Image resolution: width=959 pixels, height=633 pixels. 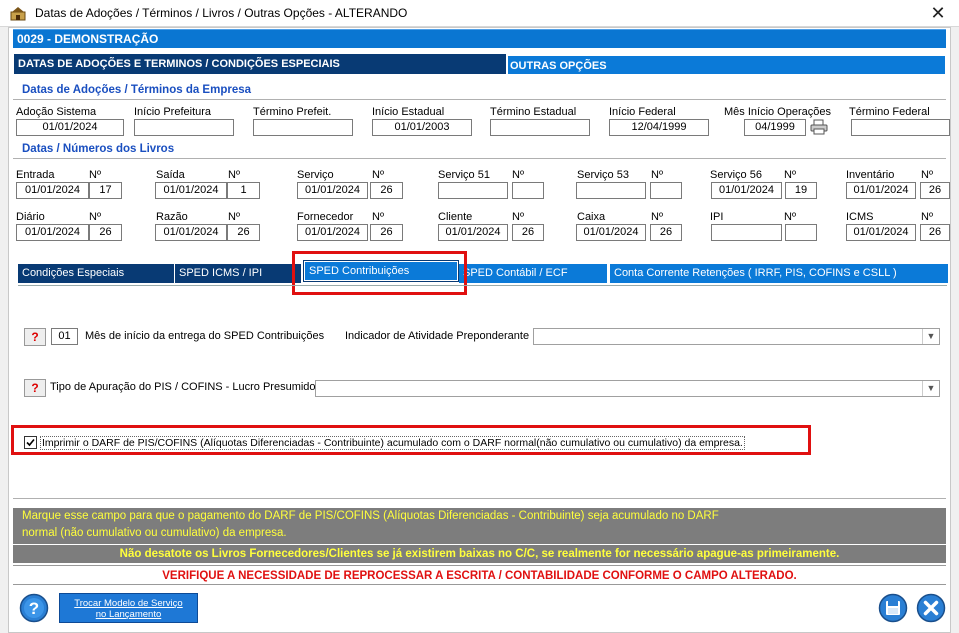 I want to click on servico53-num-field, so click(x=666, y=190).